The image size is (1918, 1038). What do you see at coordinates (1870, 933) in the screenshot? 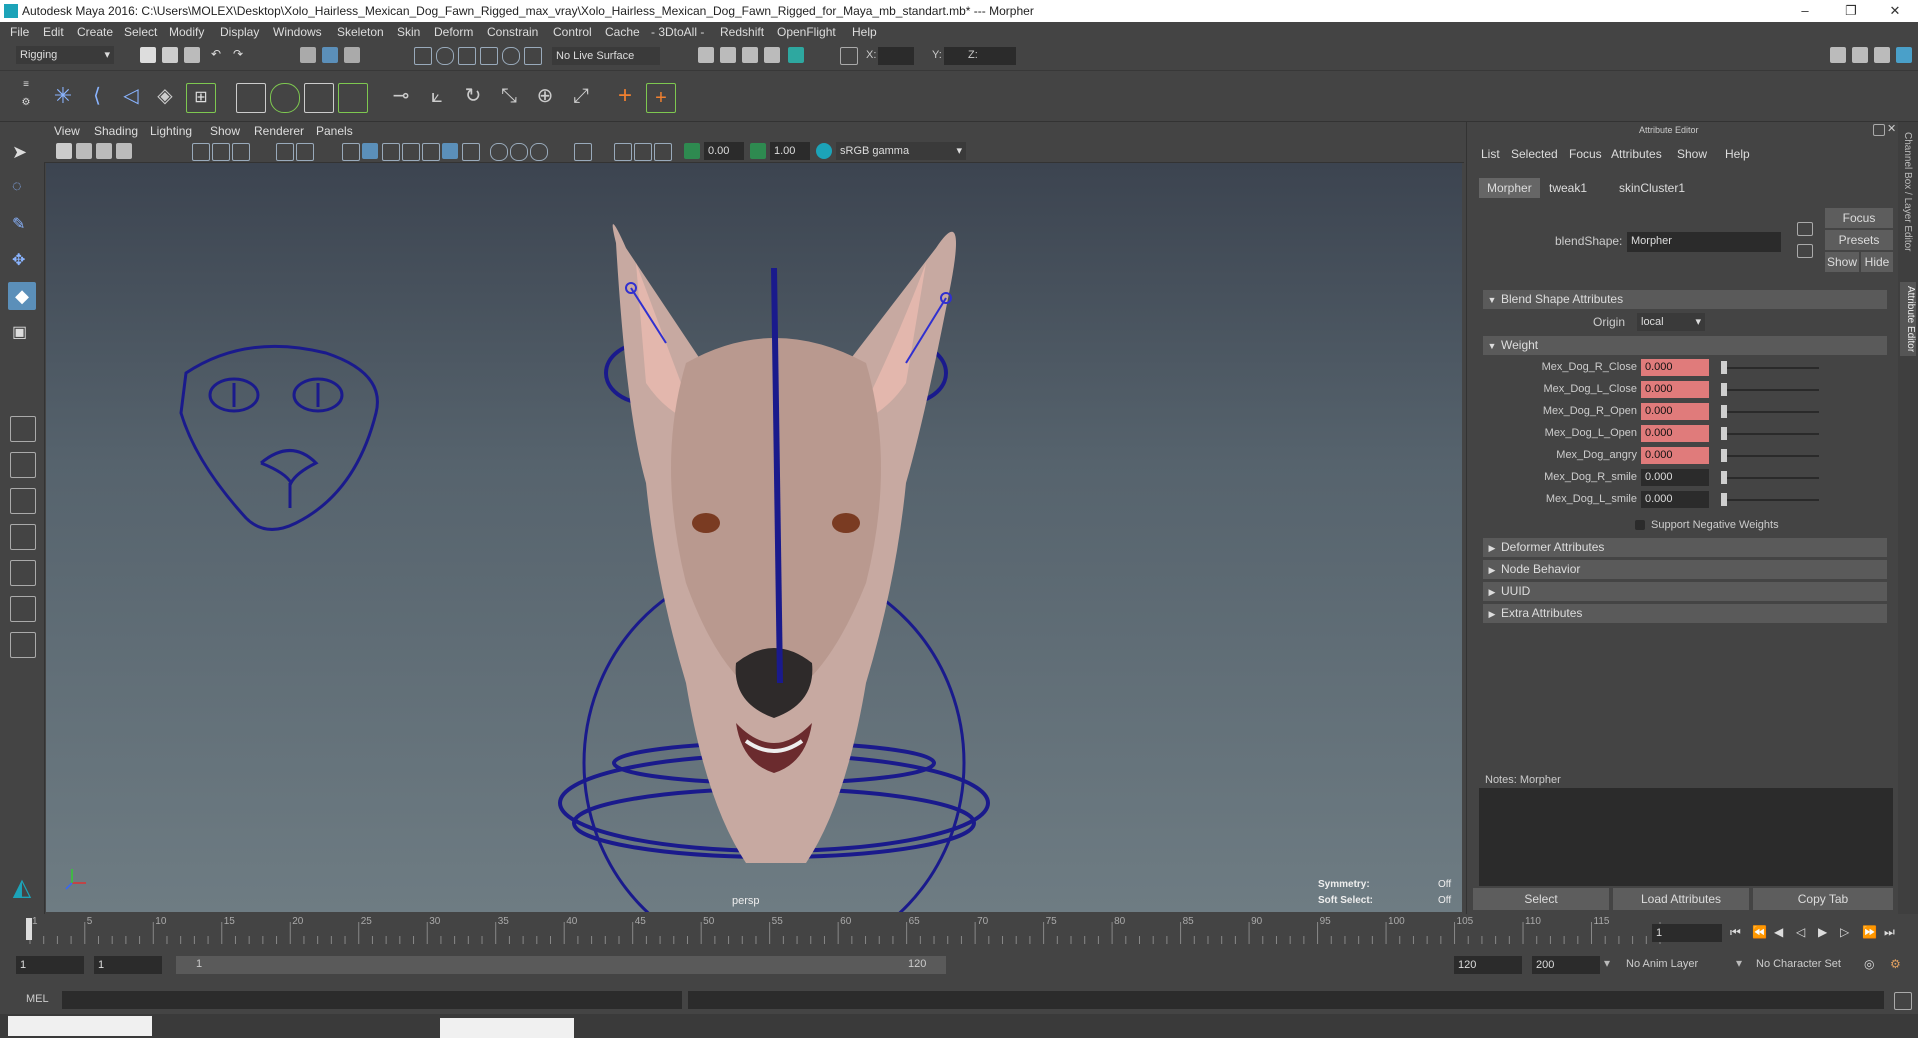
I see `step-forward-key-icon: ⏩` at bounding box center [1870, 933].